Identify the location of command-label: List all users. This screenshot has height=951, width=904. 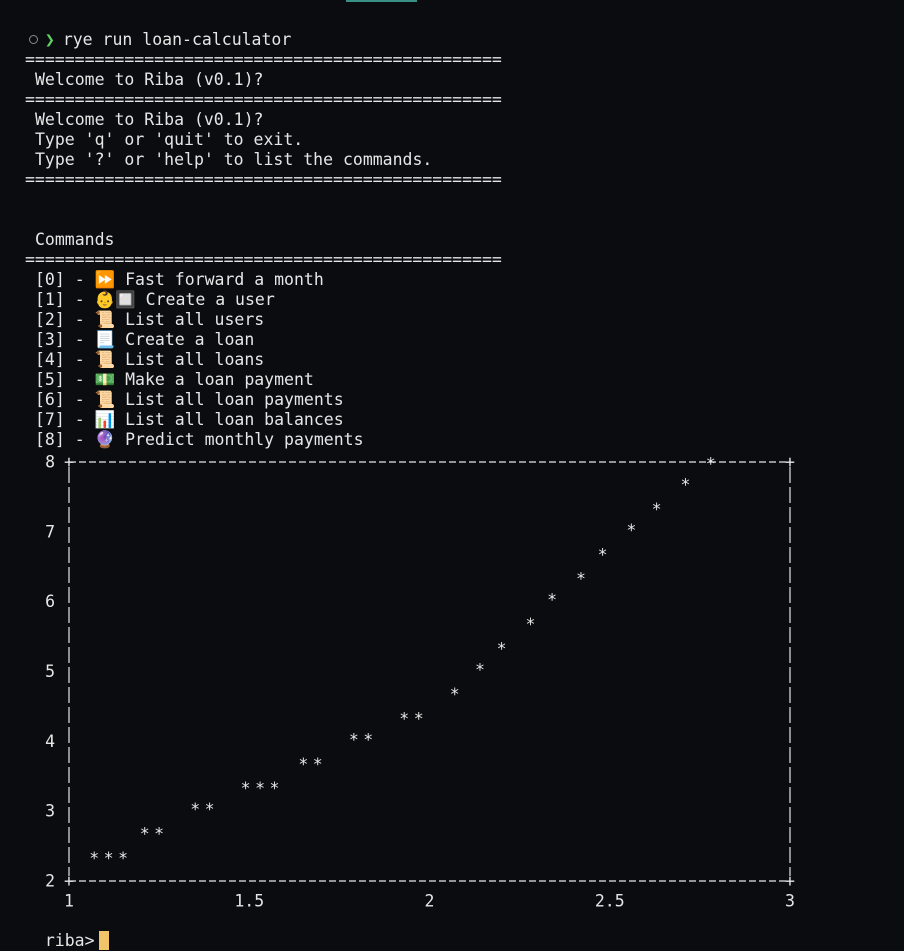
(195, 319).